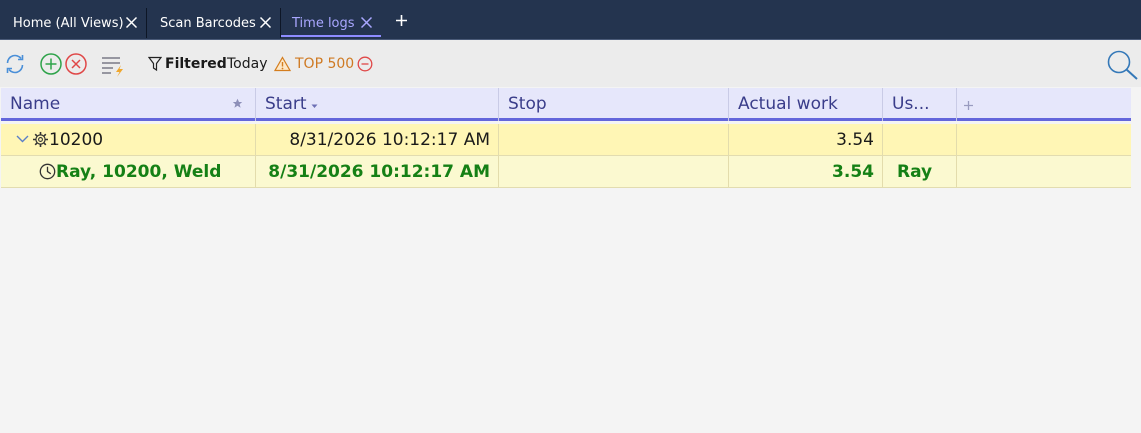  Describe the element at coordinates (22, 139) in the screenshot. I see `chevron-down-icon` at that location.